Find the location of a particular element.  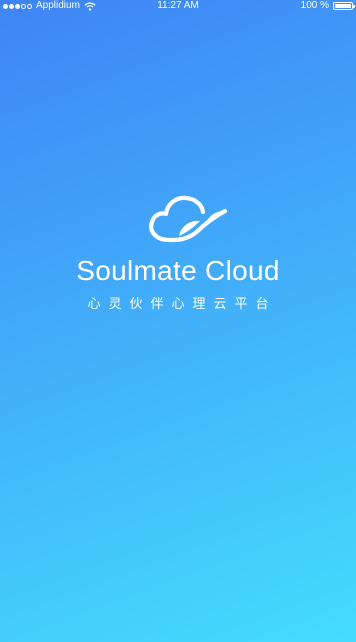

app-subtitle: 心灵伙伴心理云平台 is located at coordinates (182, 303).